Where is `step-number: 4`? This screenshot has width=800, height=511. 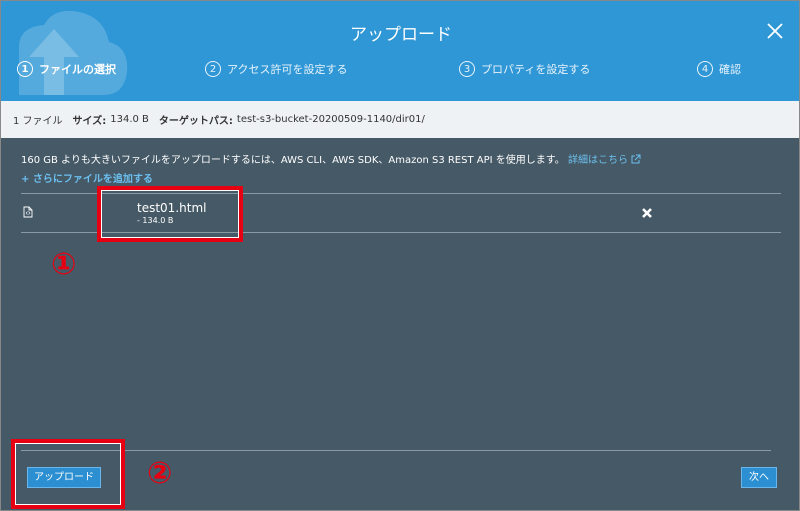 step-number: 4 is located at coordinates (705, 69).